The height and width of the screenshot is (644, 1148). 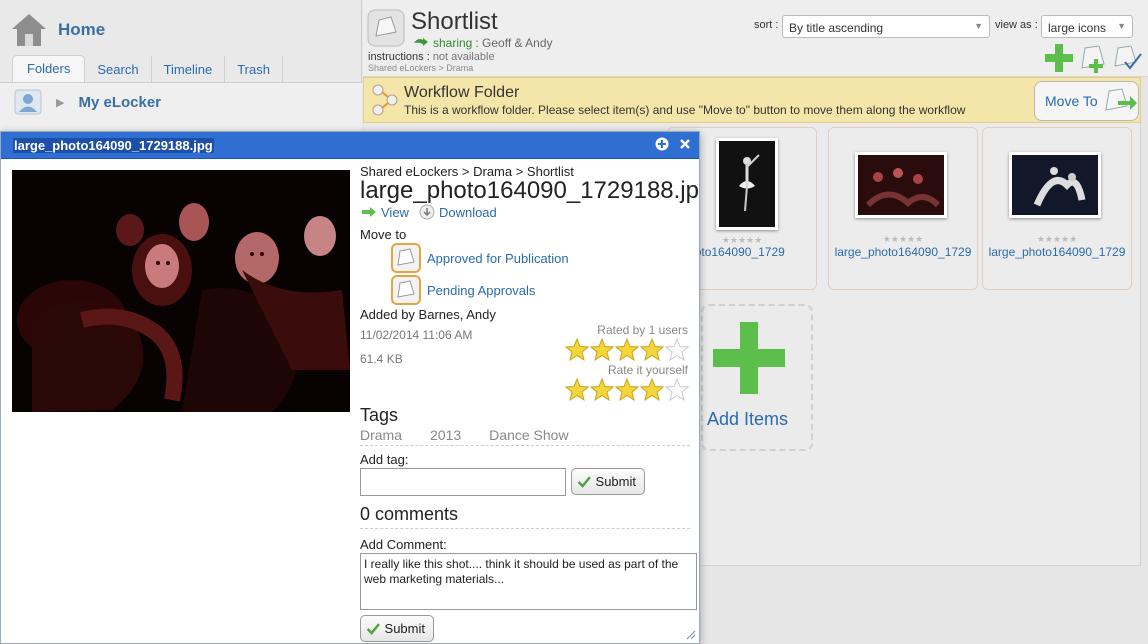 What do you see at coordinates (381, 359) in the screenshot?
I see `file-size: 61.4 KB` at bounding box center [381, 359].